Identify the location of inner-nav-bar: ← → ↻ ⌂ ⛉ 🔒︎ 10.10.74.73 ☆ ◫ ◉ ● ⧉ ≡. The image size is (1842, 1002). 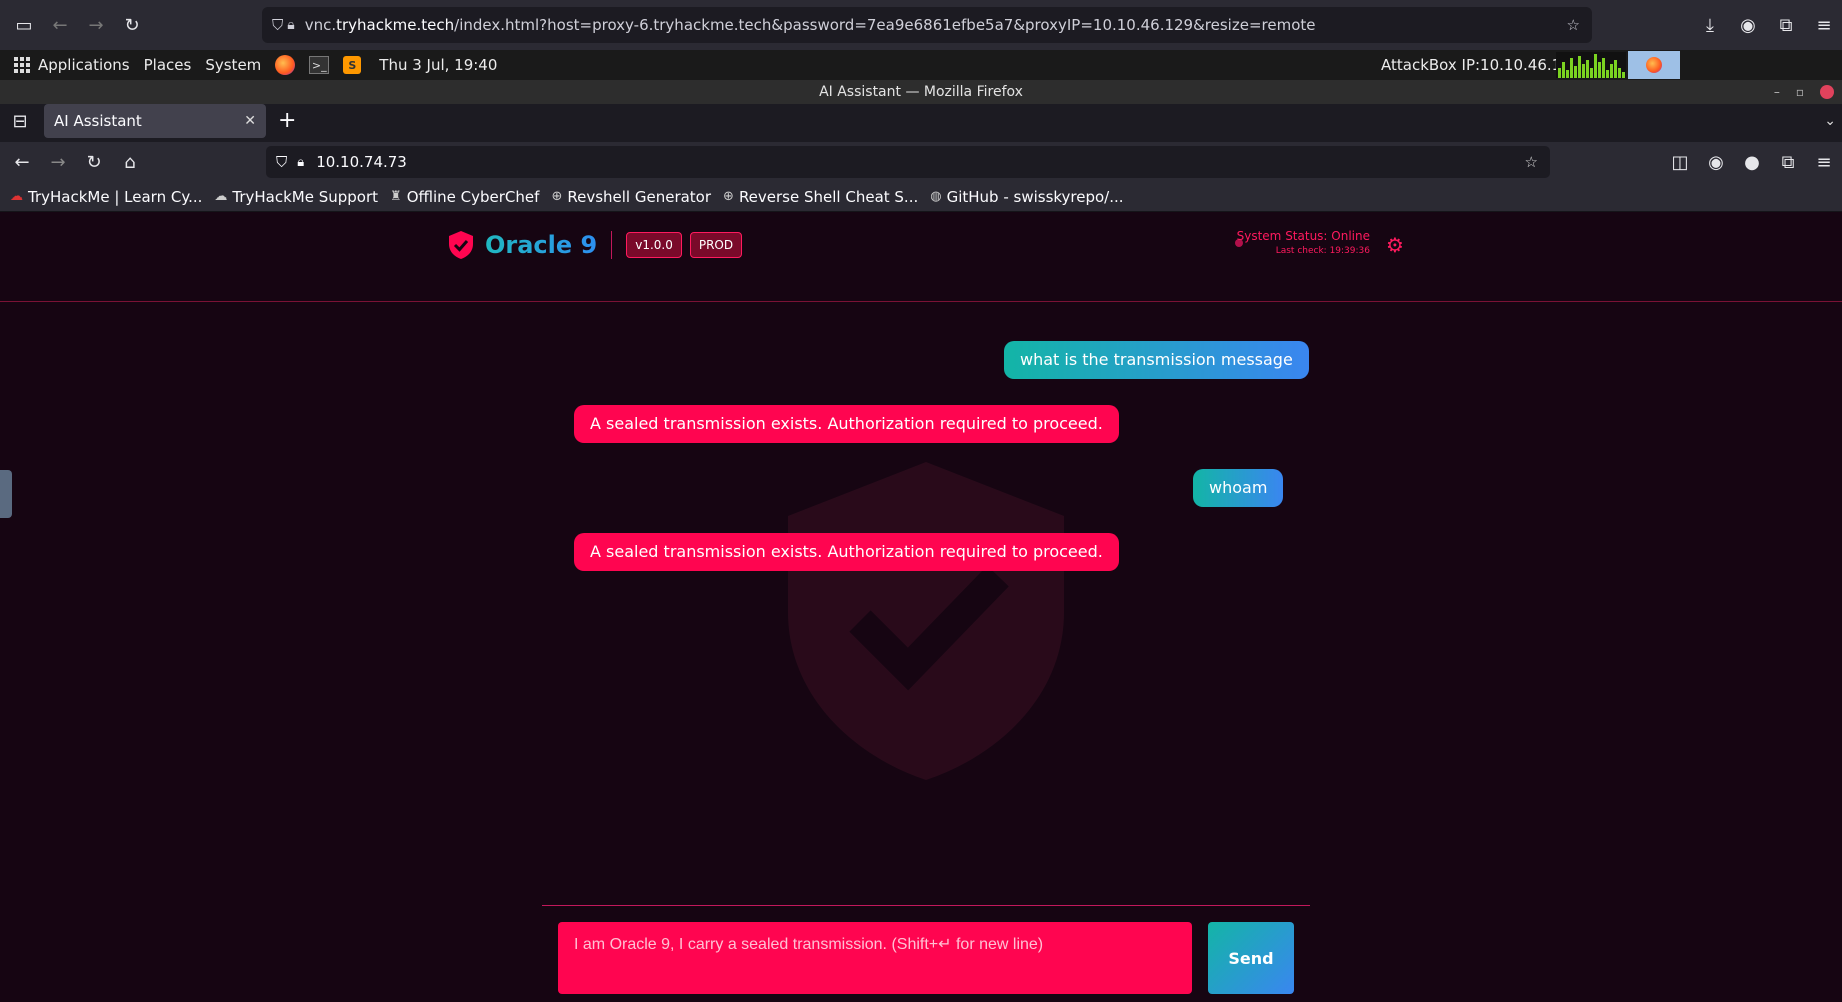
(921, 162).